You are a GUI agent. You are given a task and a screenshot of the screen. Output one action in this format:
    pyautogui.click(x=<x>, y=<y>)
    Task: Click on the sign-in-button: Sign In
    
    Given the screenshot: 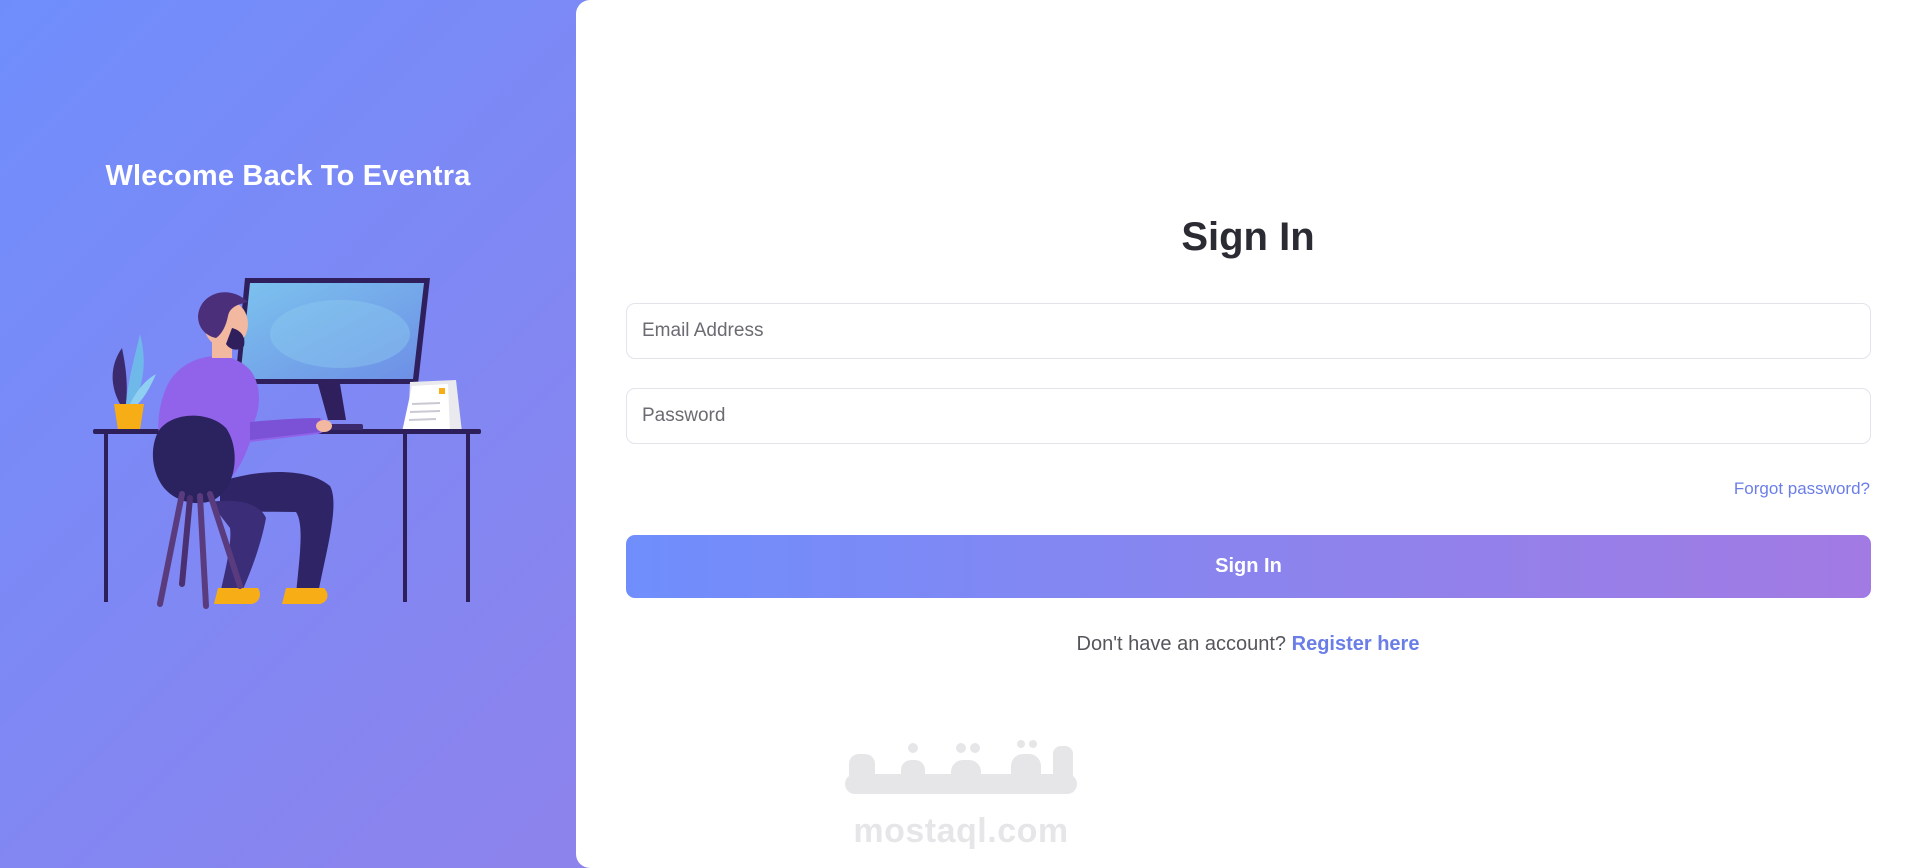 What is the action you would take?
    pyautogui.click(x=1248, y=566)
    